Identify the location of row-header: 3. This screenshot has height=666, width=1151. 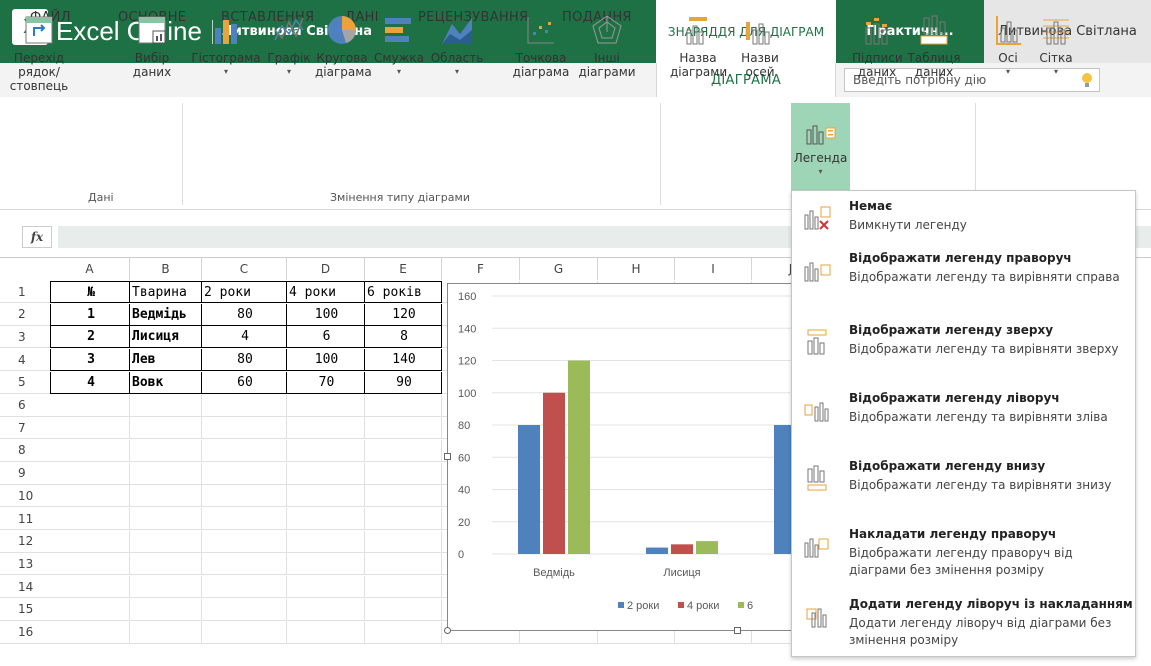
(25, 337).